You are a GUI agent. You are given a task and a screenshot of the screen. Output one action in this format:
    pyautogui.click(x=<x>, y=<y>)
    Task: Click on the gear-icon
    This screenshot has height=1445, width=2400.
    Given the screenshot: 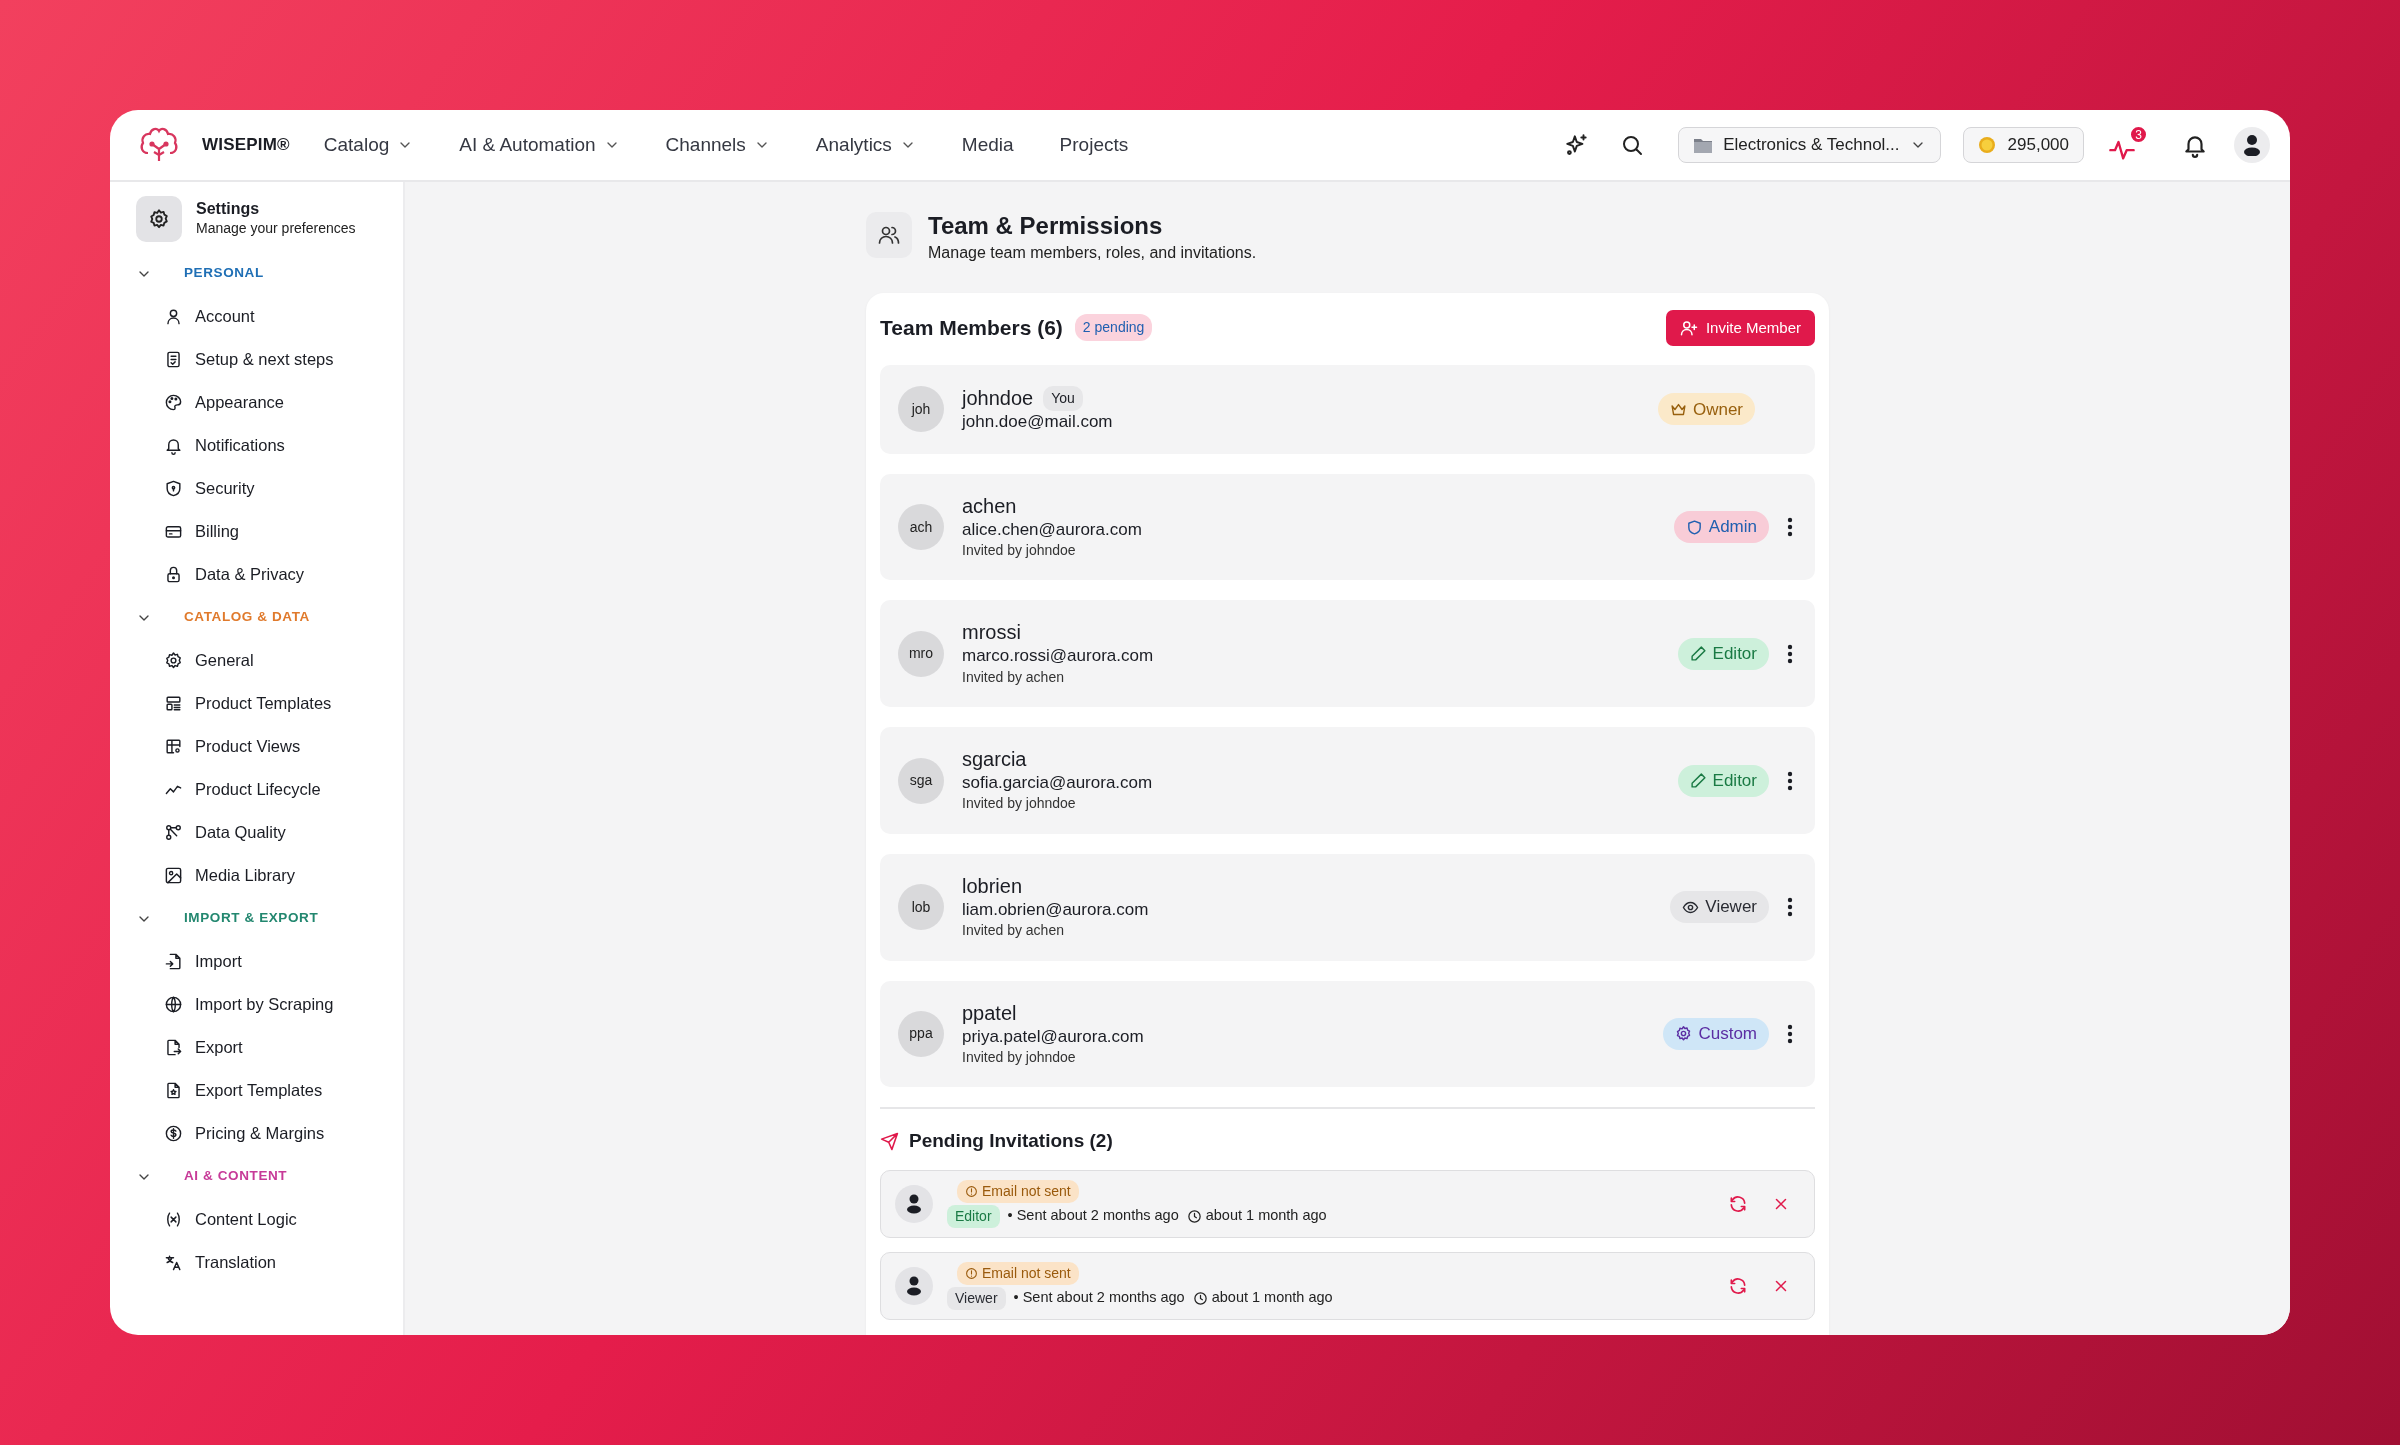 What is the action you would take?
    pyautogui.click(x=173, y=660)
    